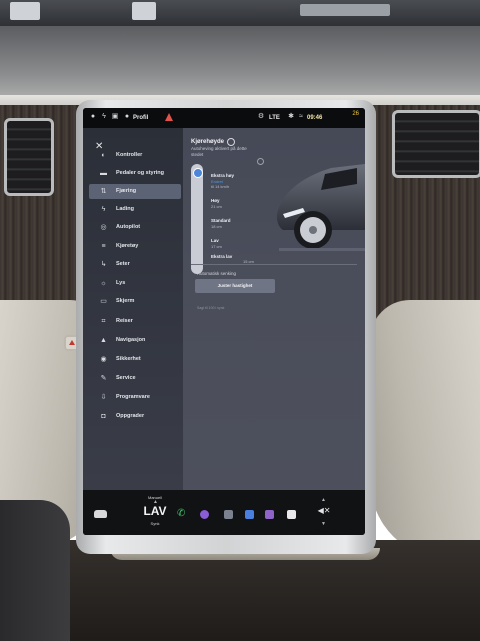 This screenshot has height=641, width=480. I want to click on ride-height-title: Kjørehøyde, so click(208, 142).